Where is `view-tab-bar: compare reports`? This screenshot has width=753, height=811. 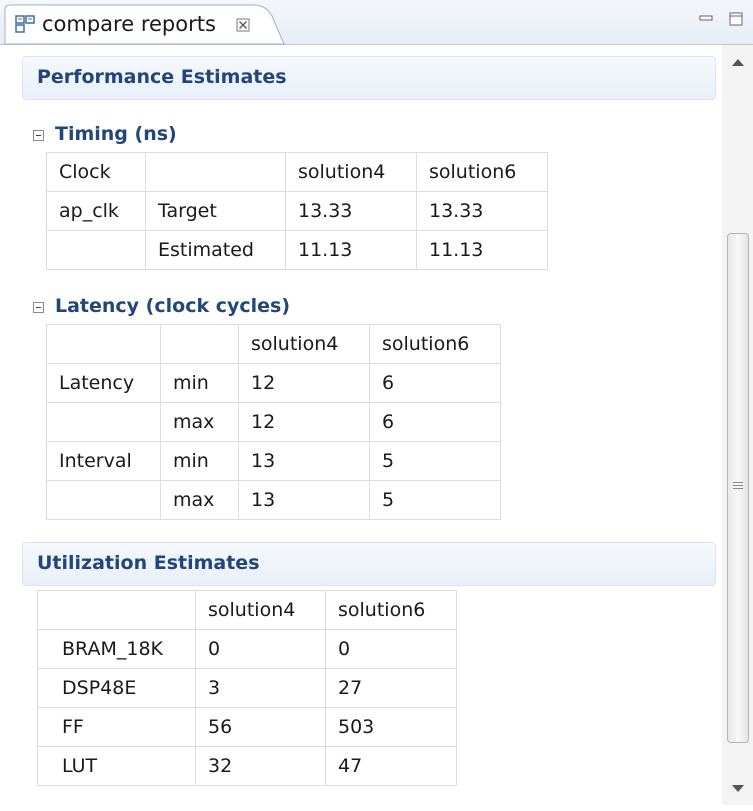
view-tab-bar: compare reports is located at coordinates (376, 22).